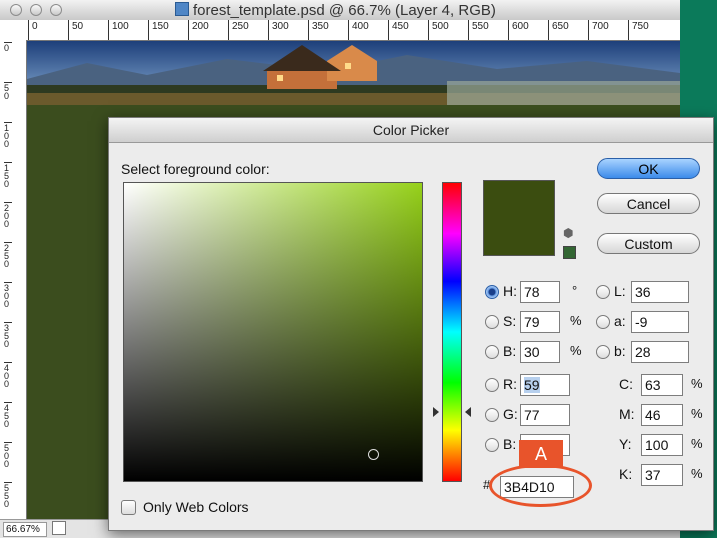 This screenshot has height=538, width=717. What do you see at coordinates (195, 169) in the screenshot?
I see `select-color-label: Select foreground color:` at bounding box center [195, 169].